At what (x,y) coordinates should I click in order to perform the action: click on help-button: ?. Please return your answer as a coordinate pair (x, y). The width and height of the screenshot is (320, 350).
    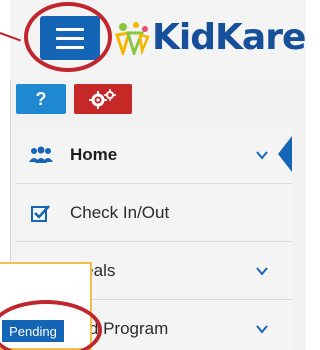
    Looking at the image, I should click on (41, 99).